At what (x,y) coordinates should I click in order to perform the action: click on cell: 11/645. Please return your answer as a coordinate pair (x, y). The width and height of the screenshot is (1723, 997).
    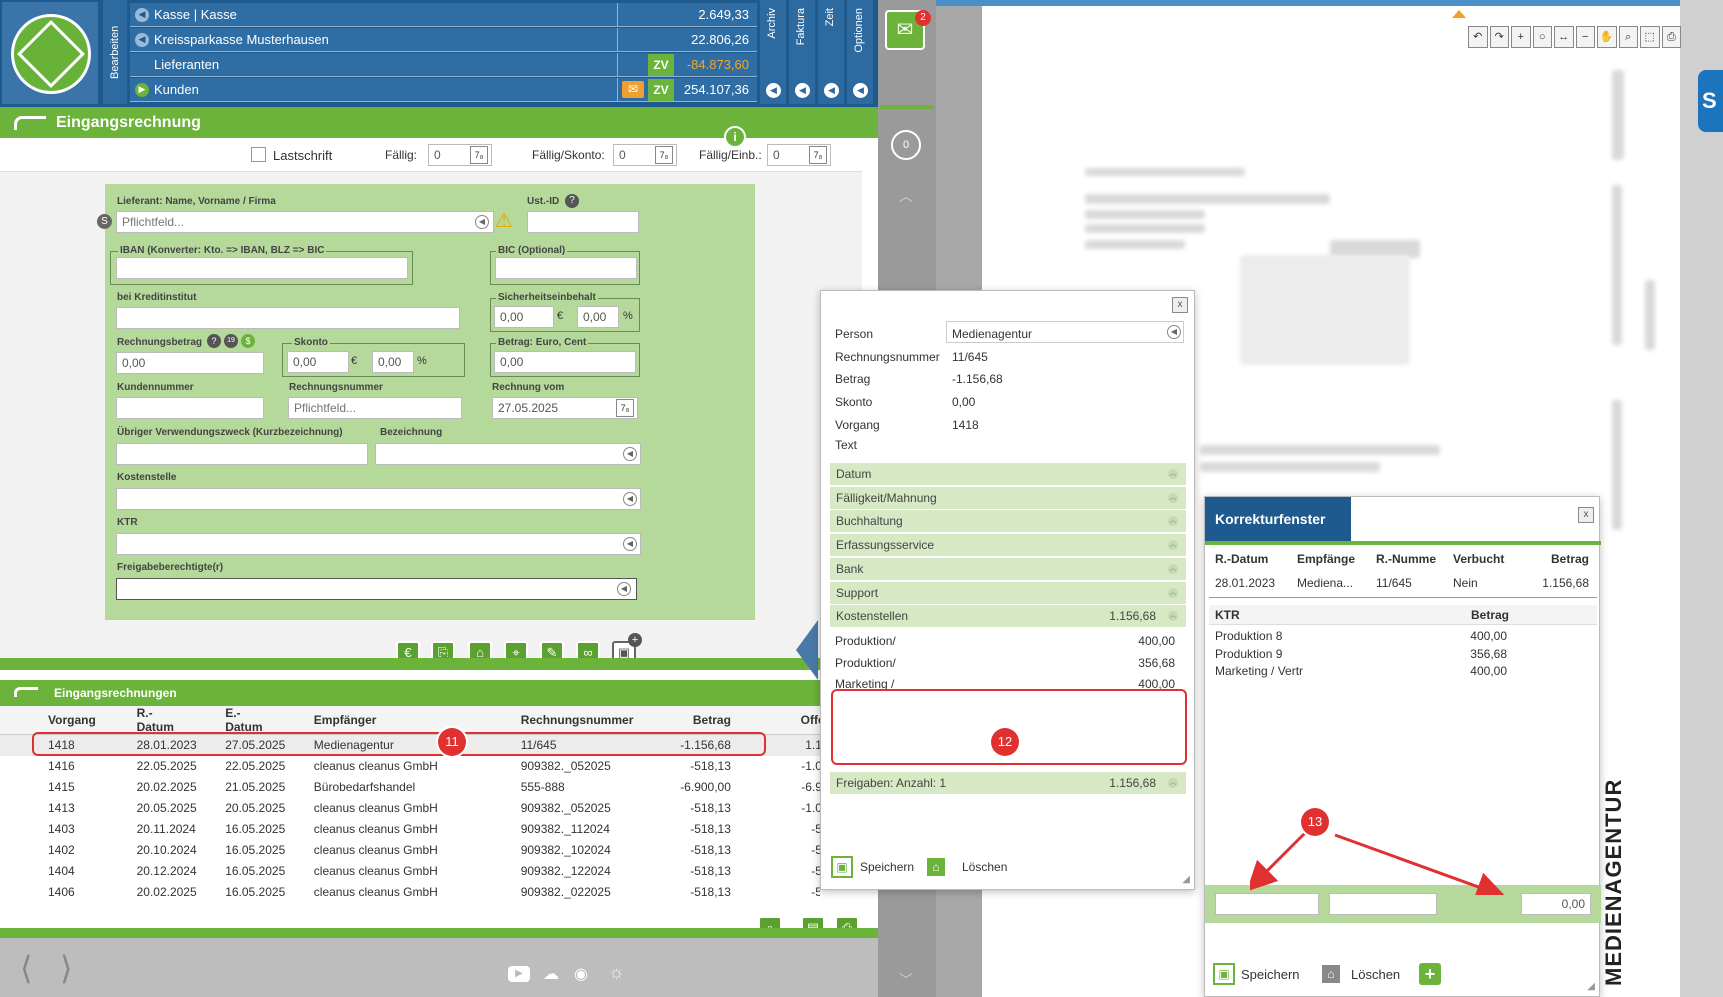
    Looking at the image, I should click on (1394, 583).